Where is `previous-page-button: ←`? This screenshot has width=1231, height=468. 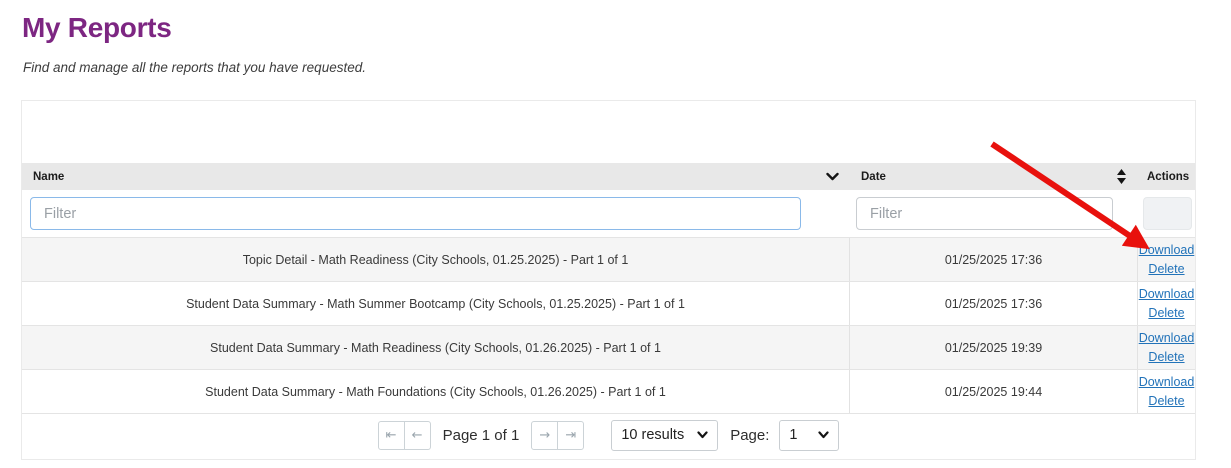 previous-page-button: ← is located at coordinates (417, 435).